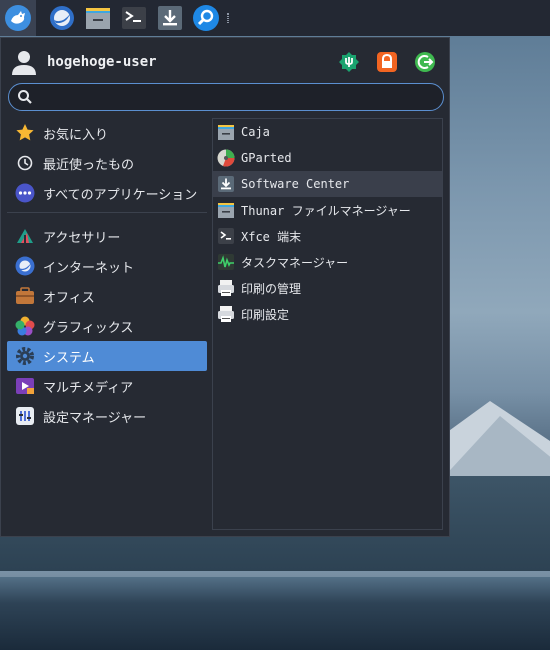 The image size is (550, 650). I want to click on category-graphics: グラフィックス, so click(107, 326).